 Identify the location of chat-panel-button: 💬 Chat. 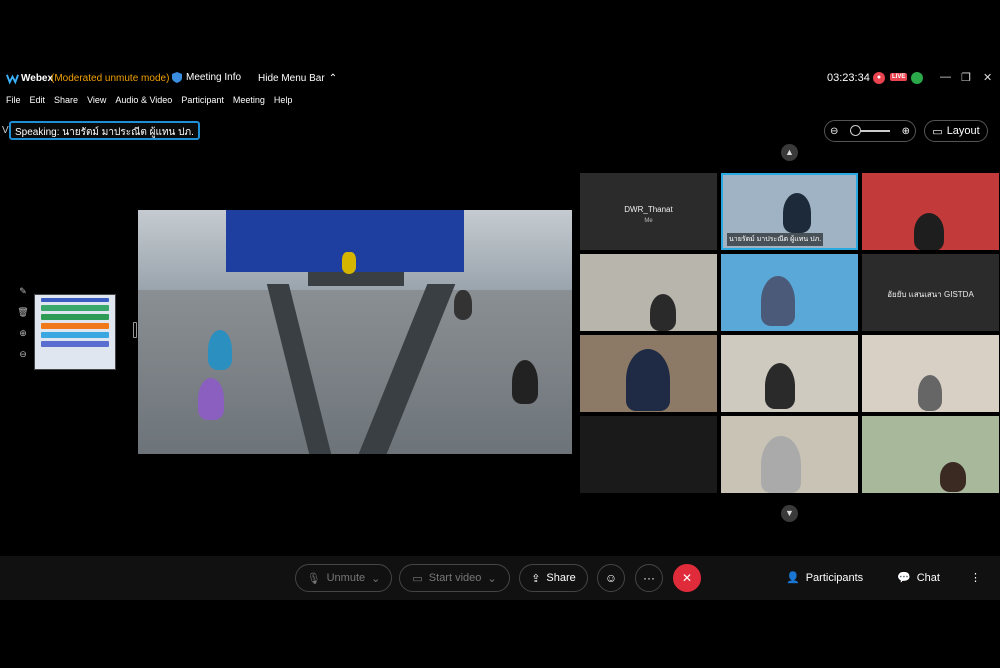
(918, 578).